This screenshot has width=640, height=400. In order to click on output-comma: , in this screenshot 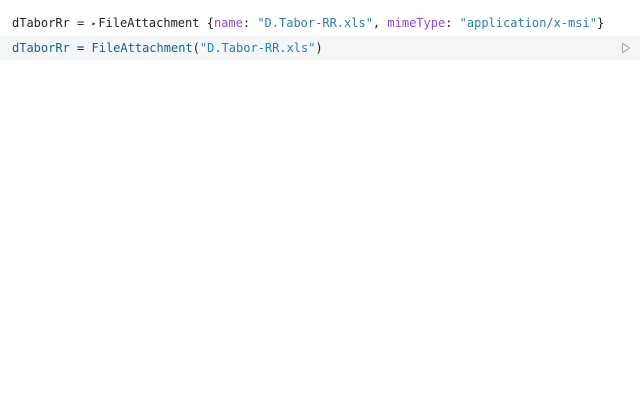, I will do `click(376, 23)`.